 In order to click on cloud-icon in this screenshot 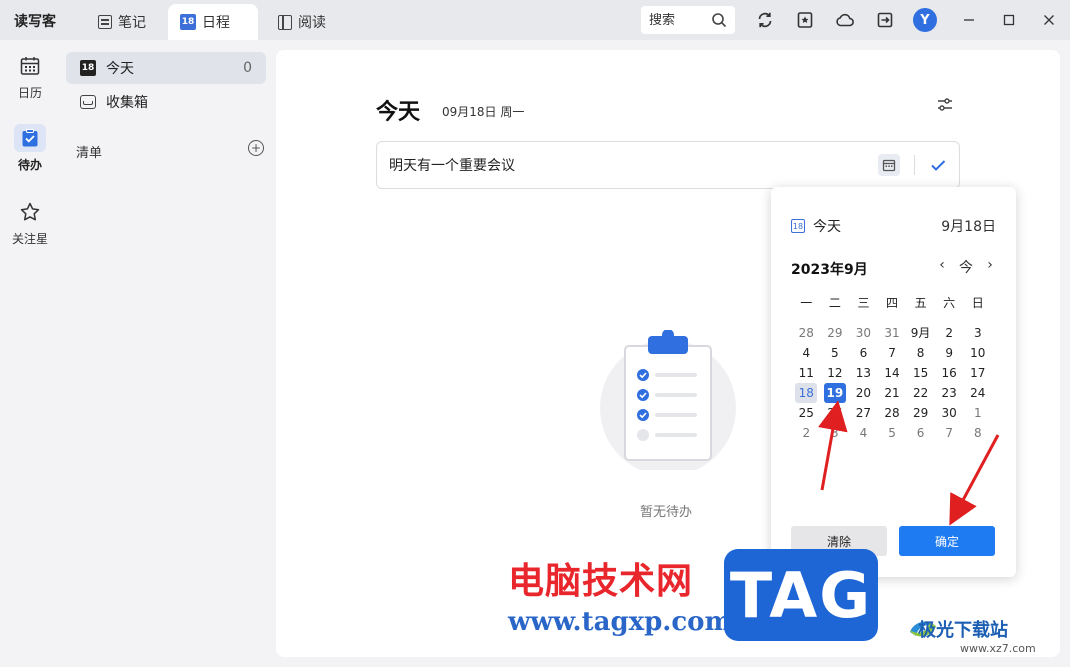, I will do `click(845, 20)`.